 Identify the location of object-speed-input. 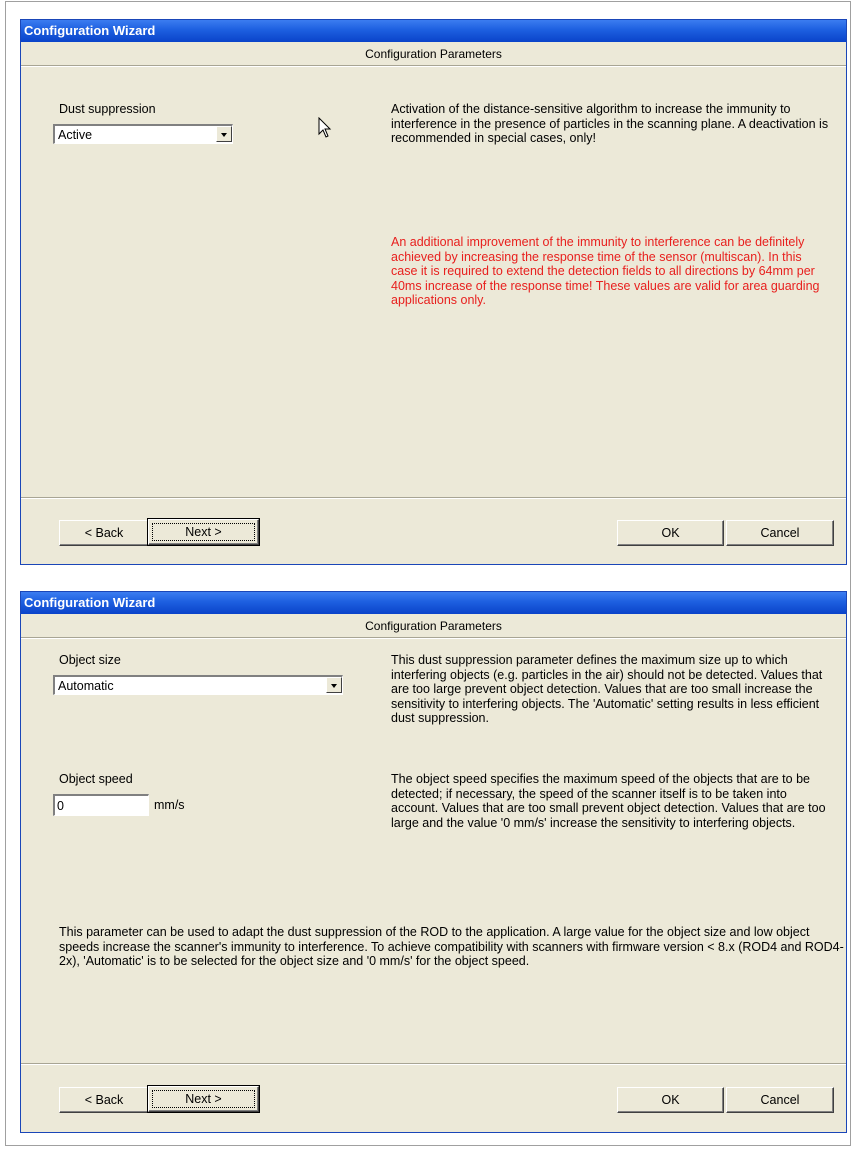
(101, 805).